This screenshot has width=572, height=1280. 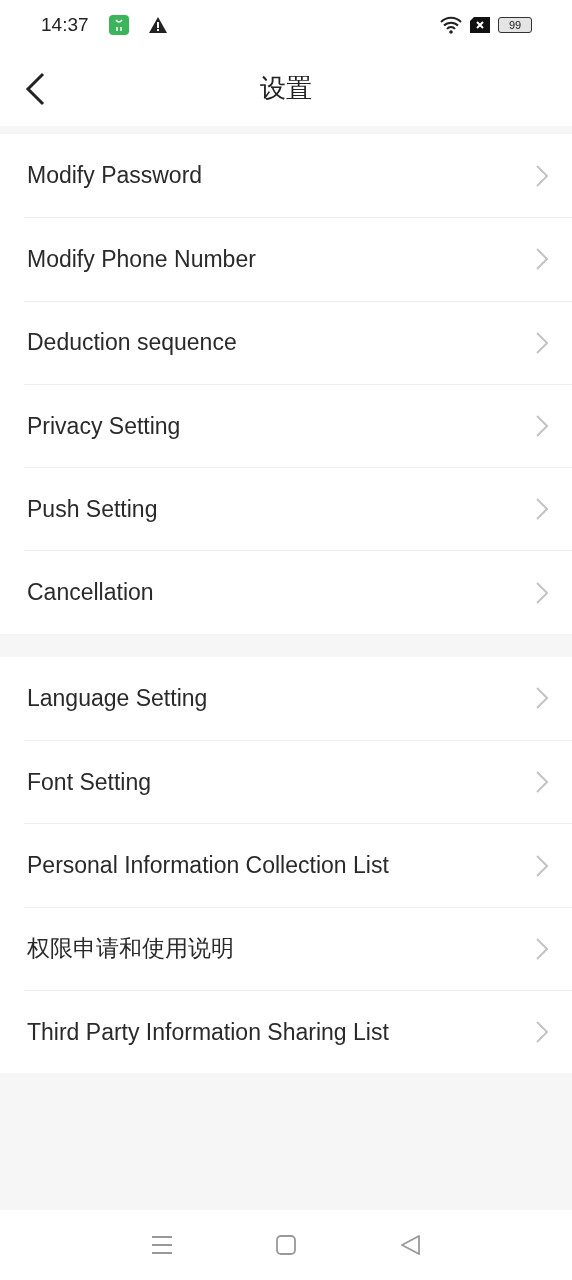 I want to click on row-label: Modify Password, so click(x=114, y=176).